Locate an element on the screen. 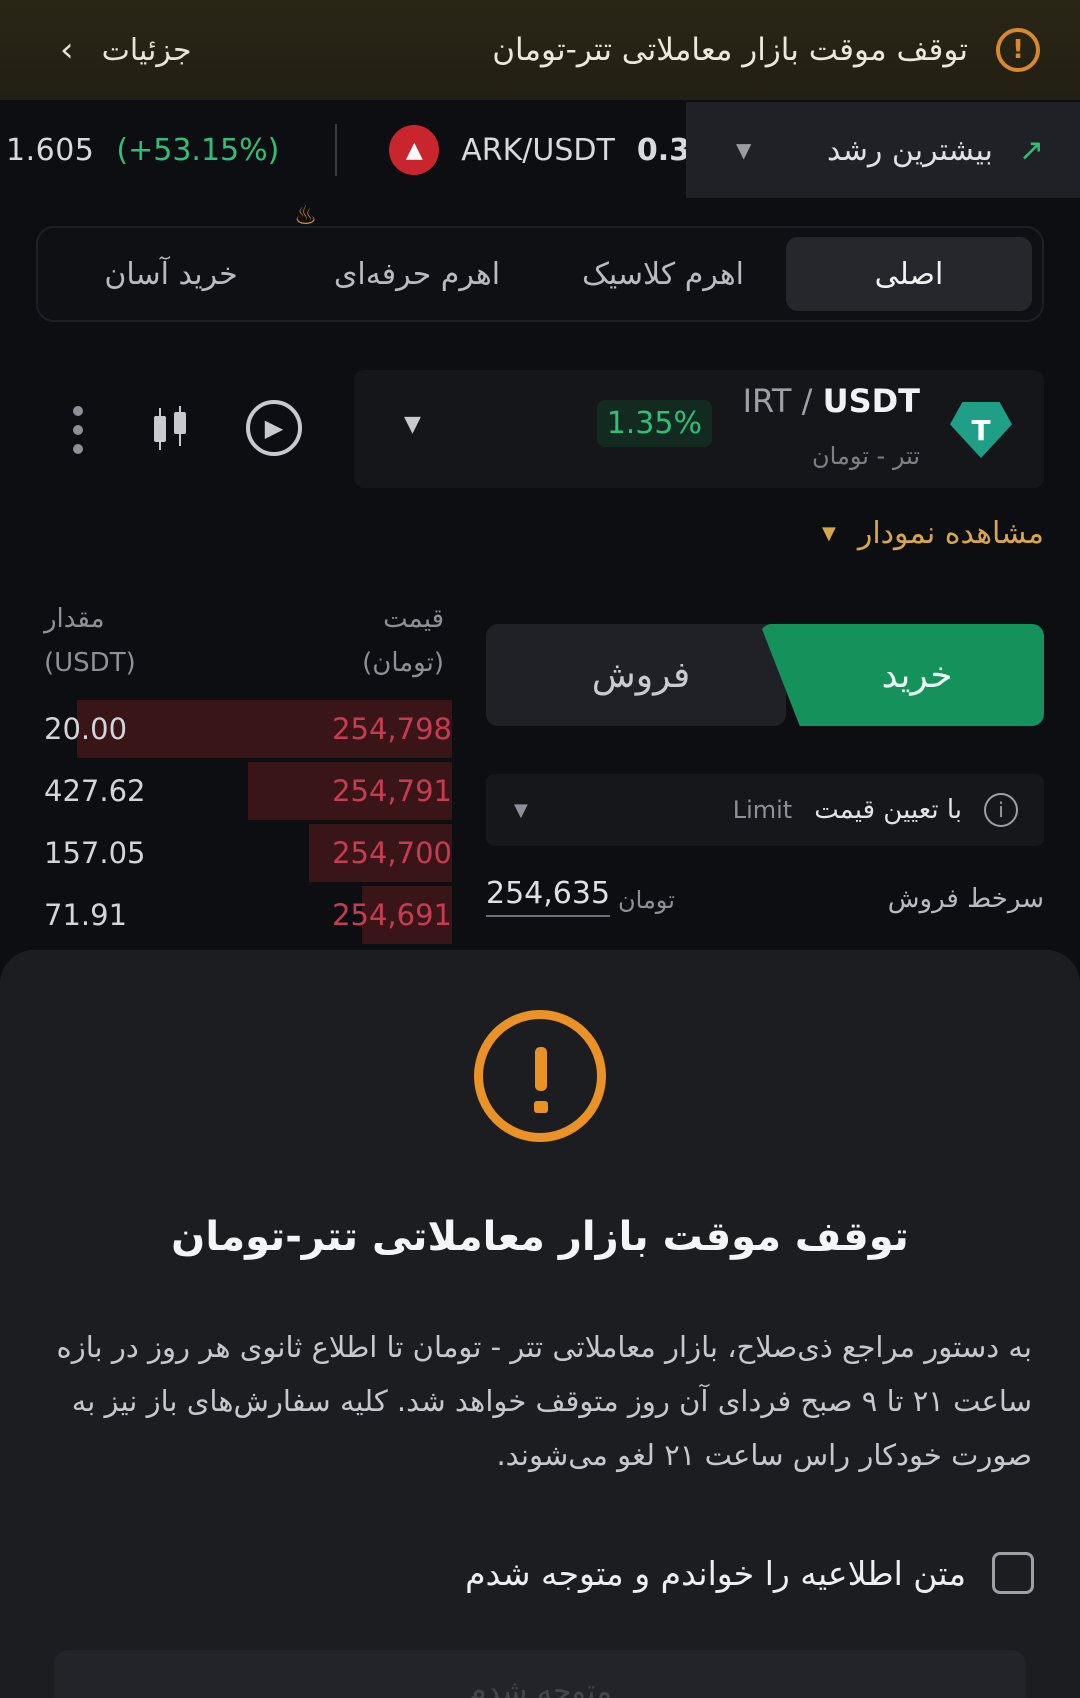 This screenshot has width=1080, height=1698. acknowledge-label: متن اطلاعیه را خواندم و متوجه شدم is located at coordinates (715, 1573).